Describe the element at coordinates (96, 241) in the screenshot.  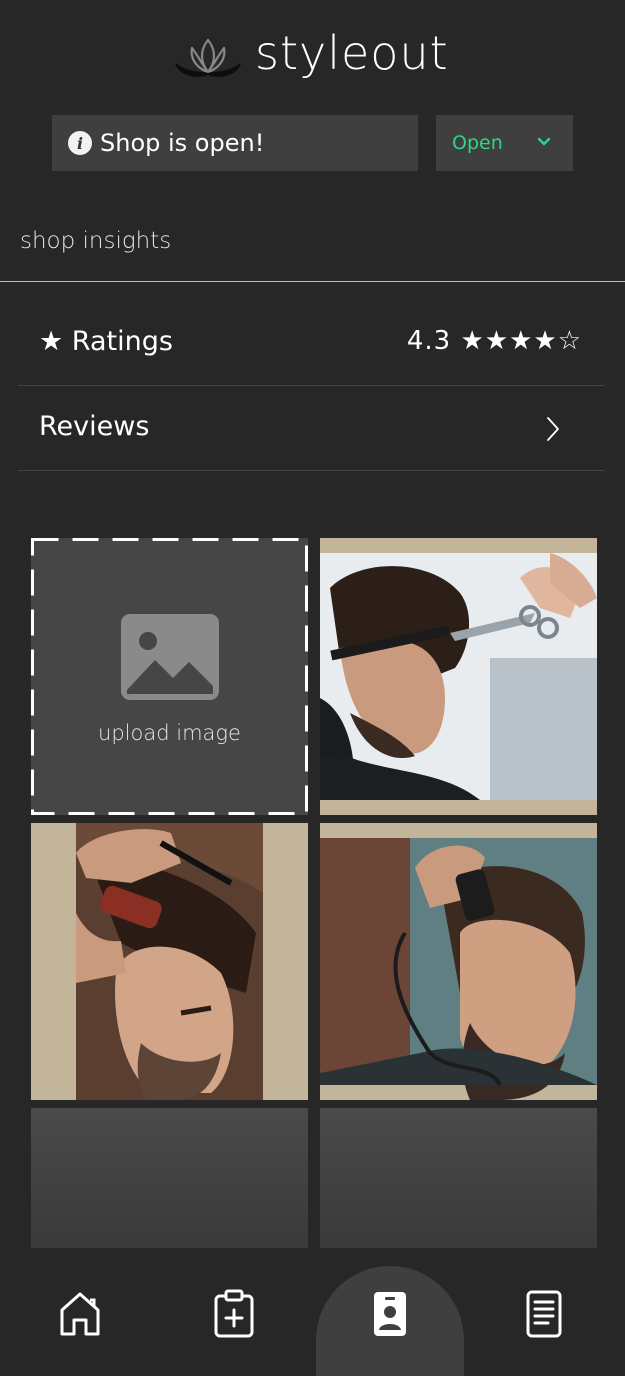
I see `section-title: shop insights` at that location.